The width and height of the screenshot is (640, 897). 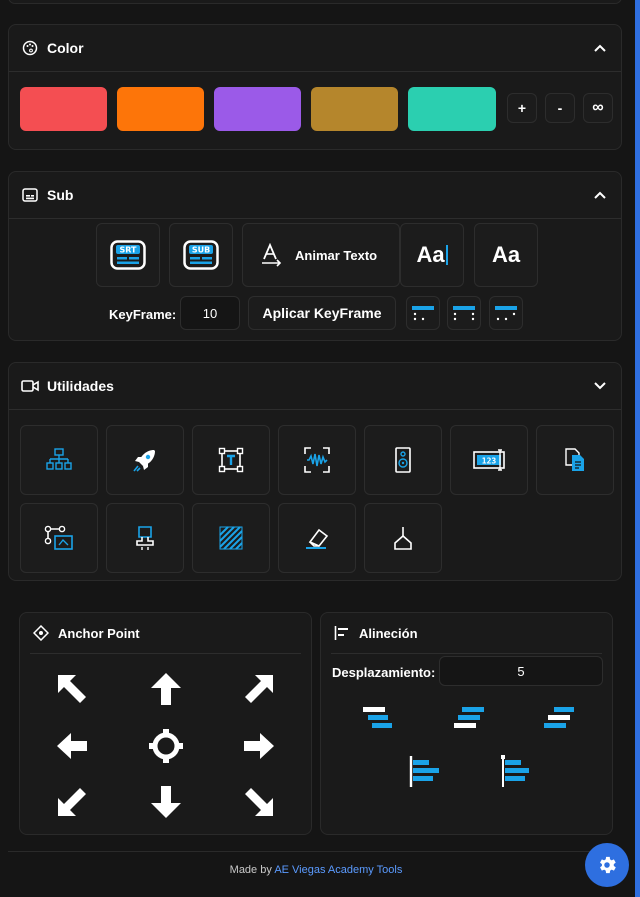 I want to click on counter-icon: 123, so click(x=489, y=460).